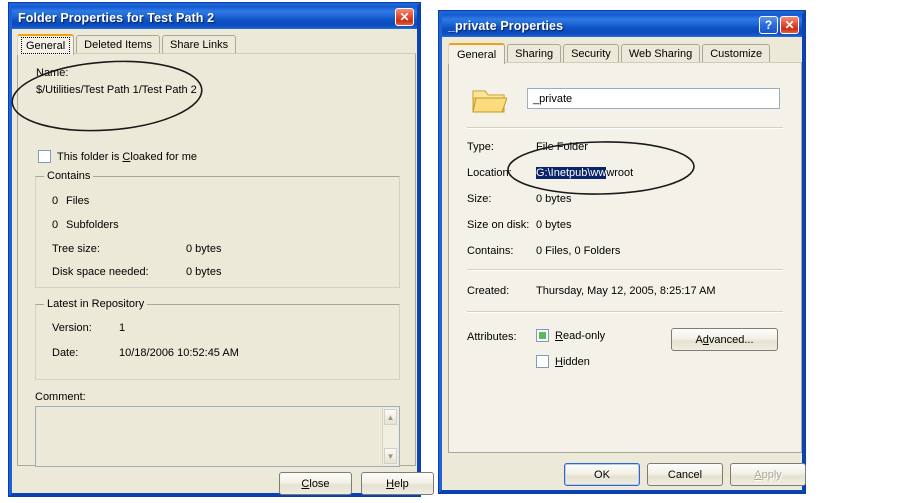  I want to click on tab-deleted-items-label: Deleted Items, so click(118, 45).